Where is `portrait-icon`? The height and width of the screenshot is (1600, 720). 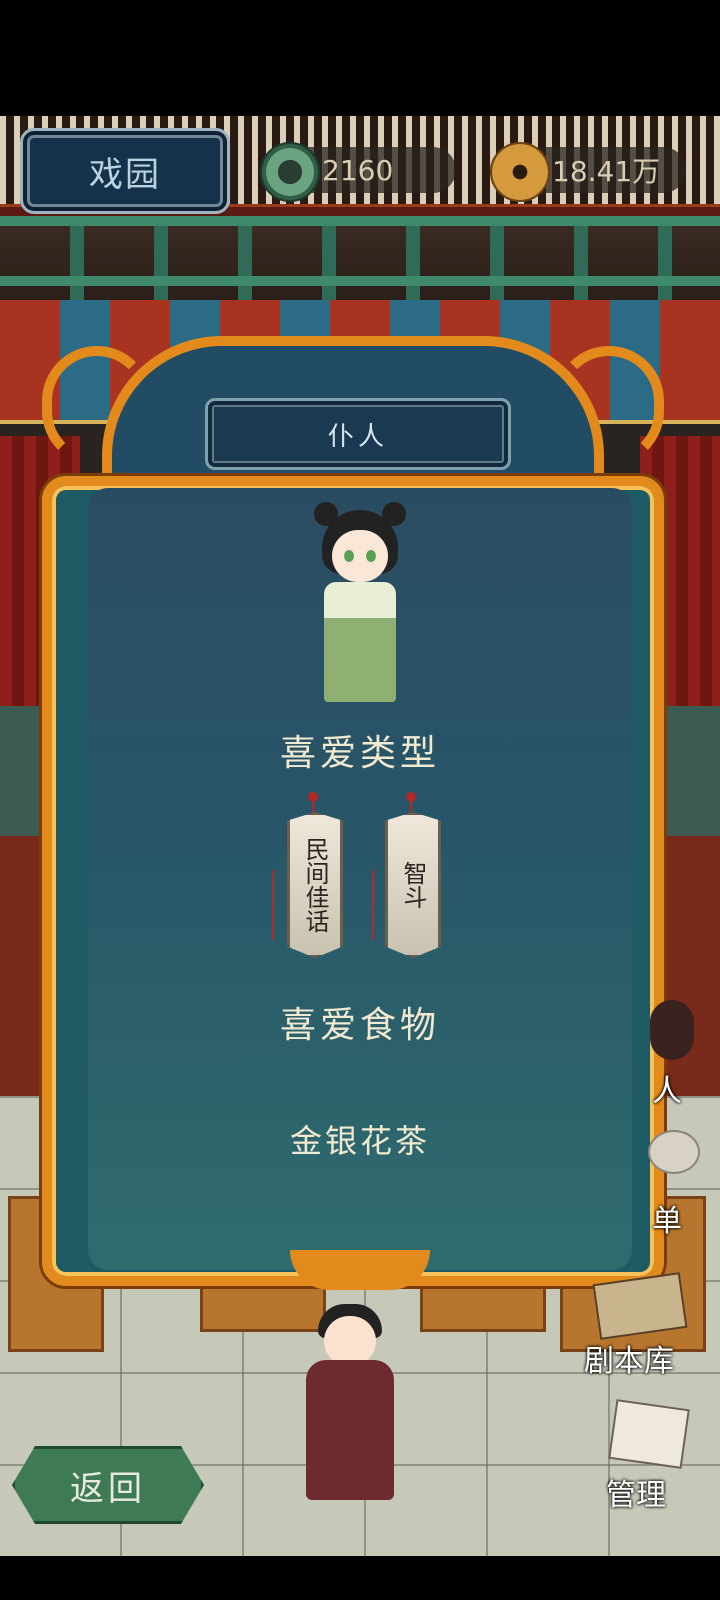
portrait-icon is located at coordinates (672, 1030).